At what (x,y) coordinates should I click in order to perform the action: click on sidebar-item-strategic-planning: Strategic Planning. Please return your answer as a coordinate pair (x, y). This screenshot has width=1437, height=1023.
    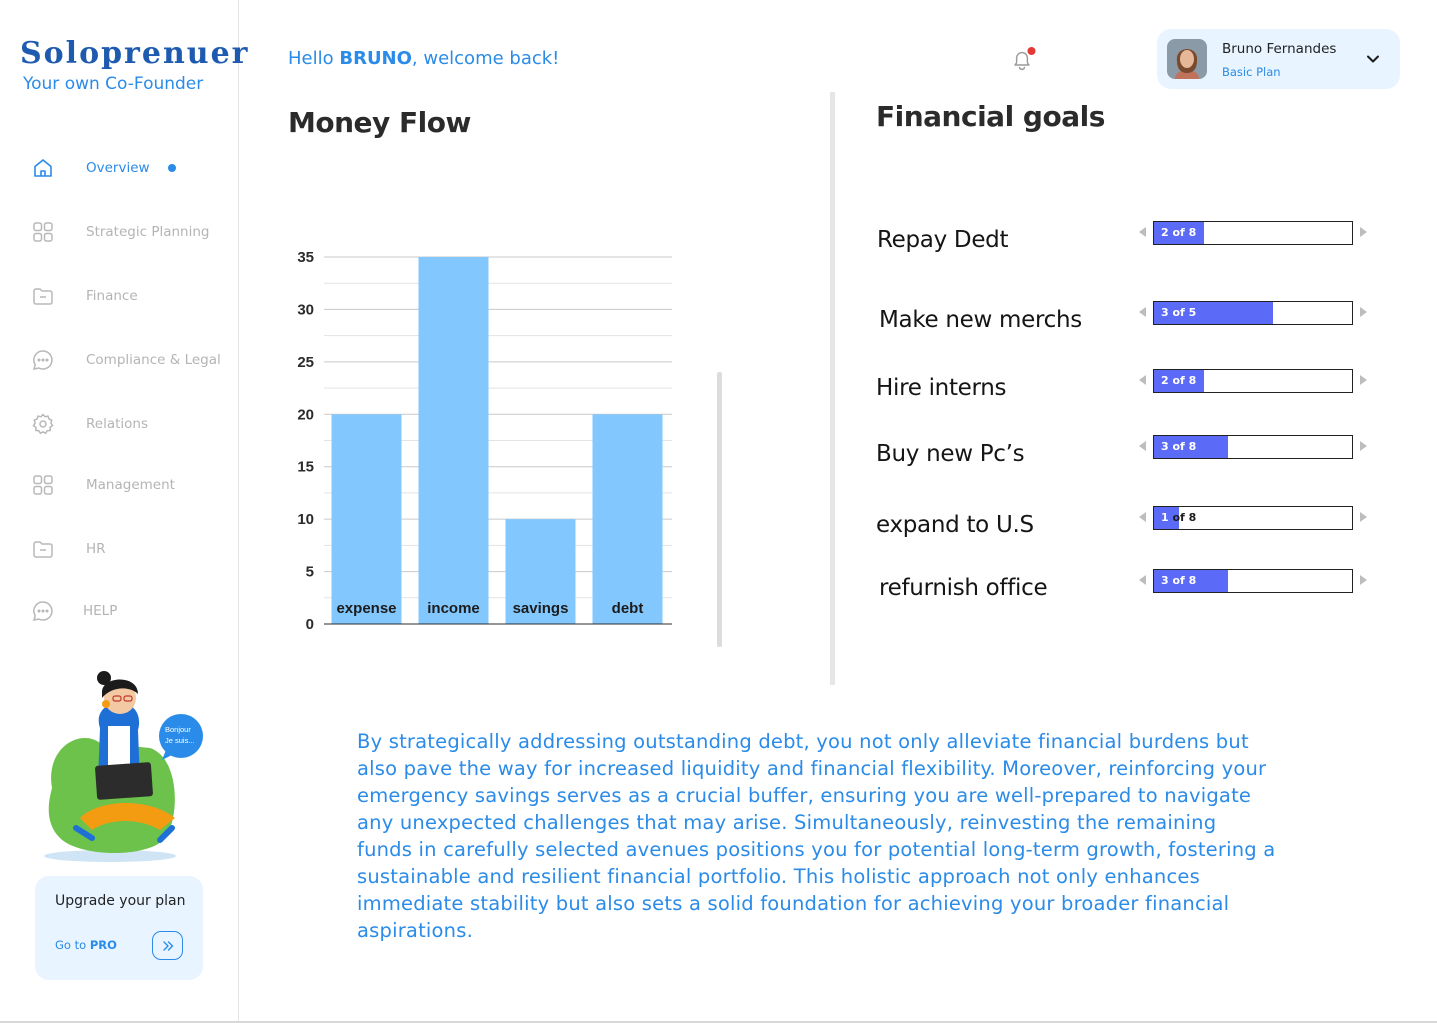
    Looking at the image, I should click on (119, 232).